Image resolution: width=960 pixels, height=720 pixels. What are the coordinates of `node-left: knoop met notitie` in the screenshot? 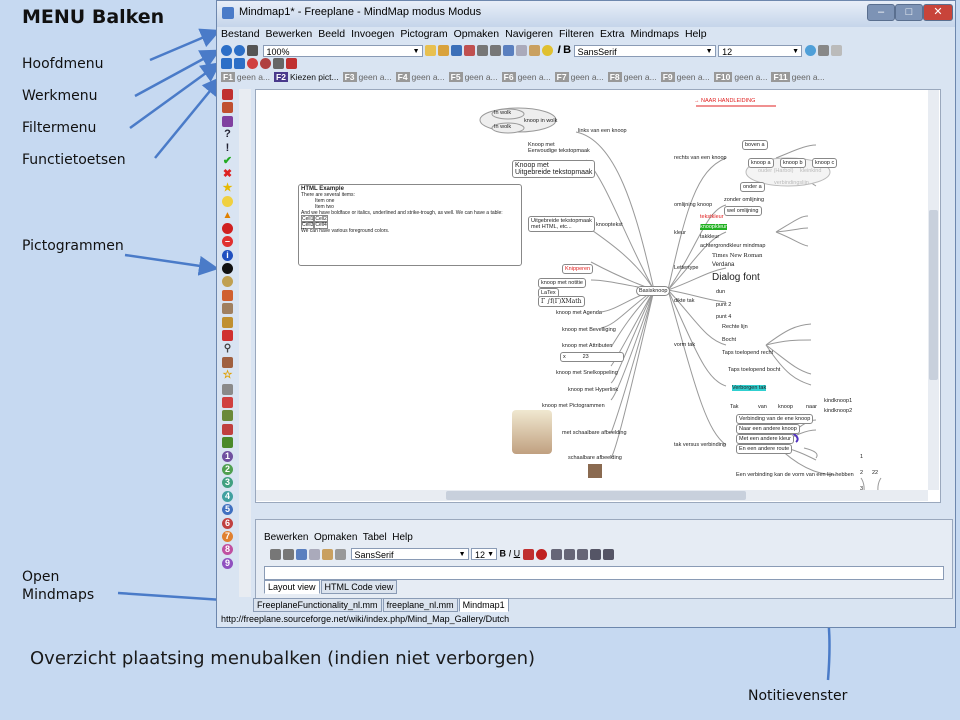 It's located at (562, 283).